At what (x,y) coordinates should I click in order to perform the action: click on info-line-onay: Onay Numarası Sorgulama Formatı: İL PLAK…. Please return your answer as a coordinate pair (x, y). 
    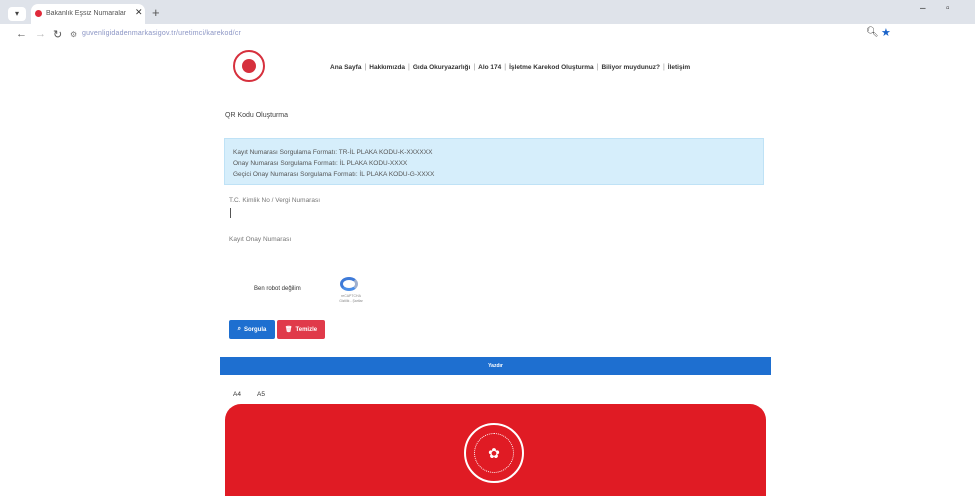
    Looking at the image, I should click on (320, 163).